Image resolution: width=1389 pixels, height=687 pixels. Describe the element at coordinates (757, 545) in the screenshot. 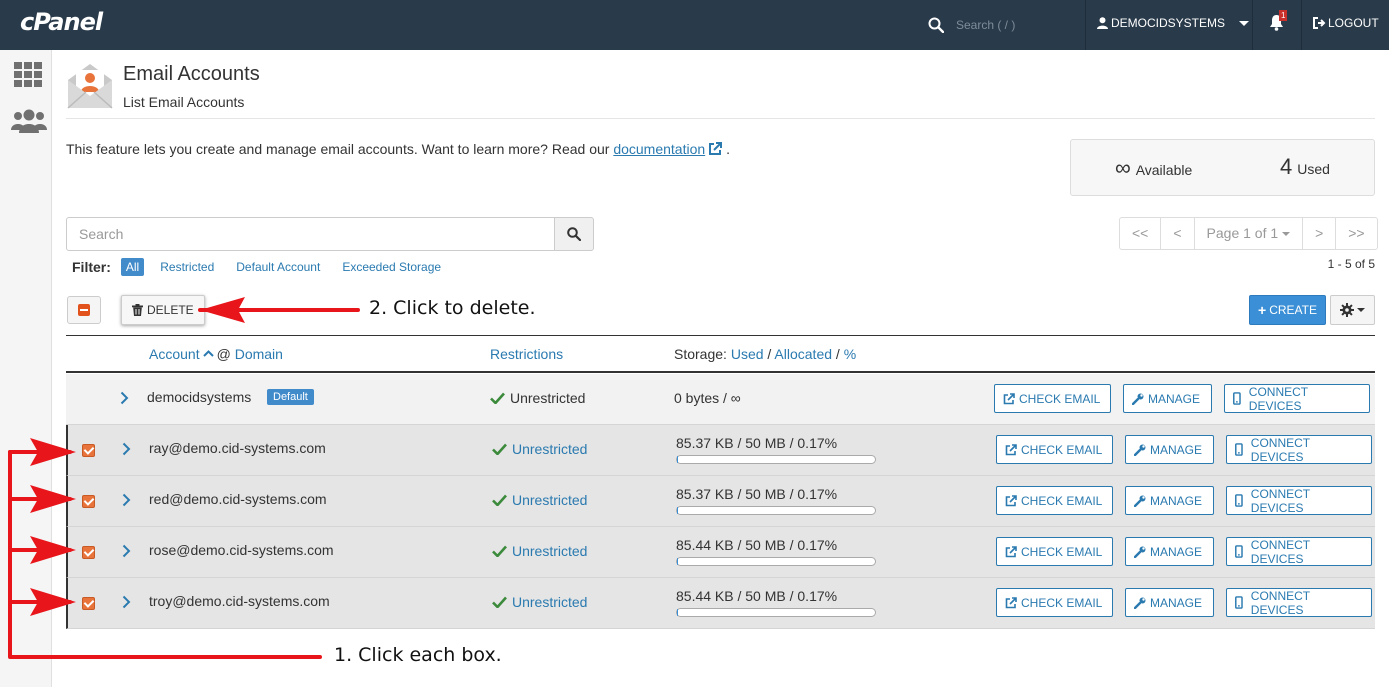

I see `storage-usage: 85.44 KB / 50 MB / 0.17%` at that location.